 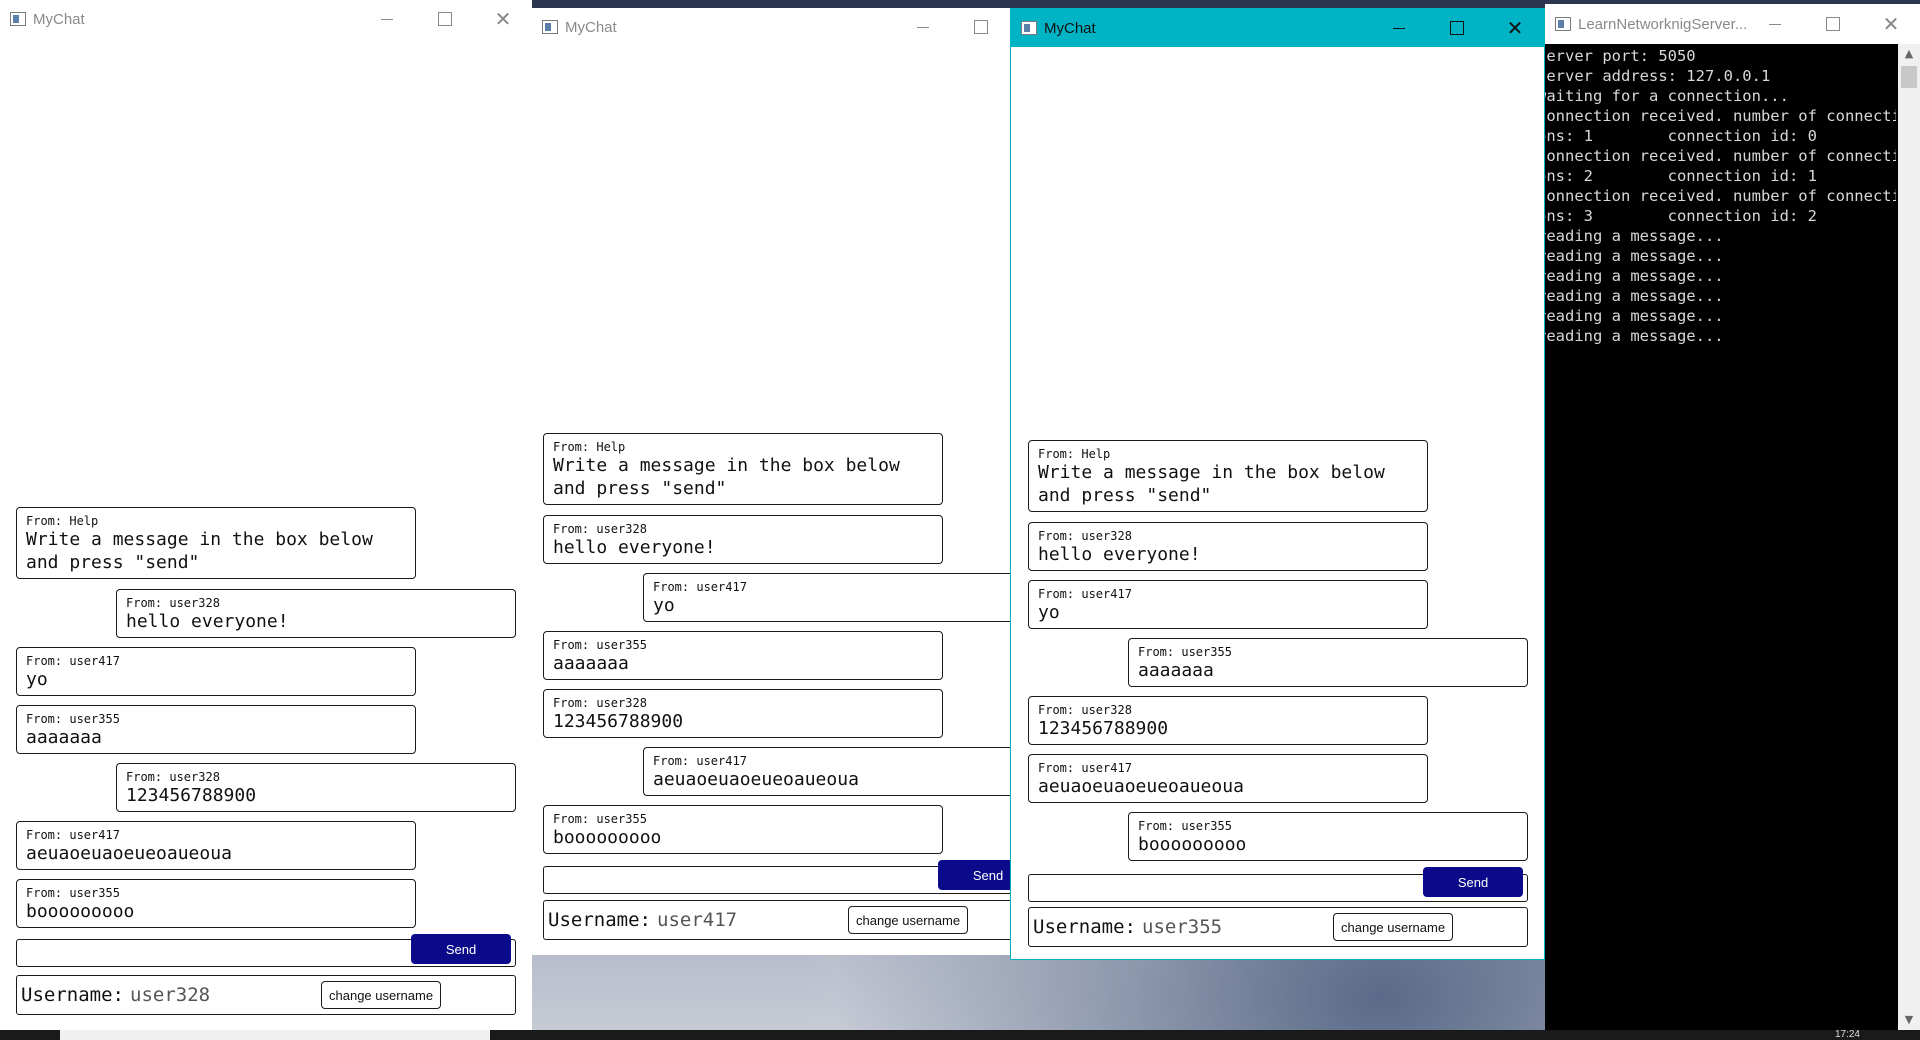 What do you see at coordinates (170, 995) in the screenshot?
I see `username-value: user328` at bounding box center [170, 995].